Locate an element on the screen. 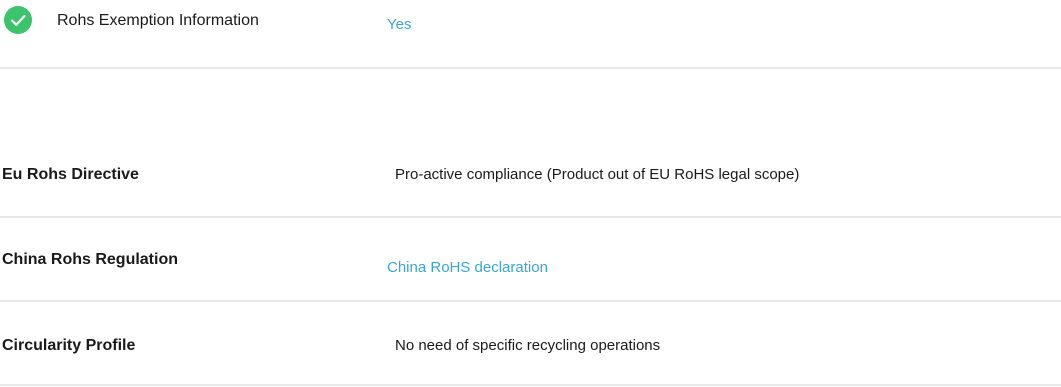 The height and width of the screenshot is (387, 1061). check-circle-icon is located at coordinates (18, 20).